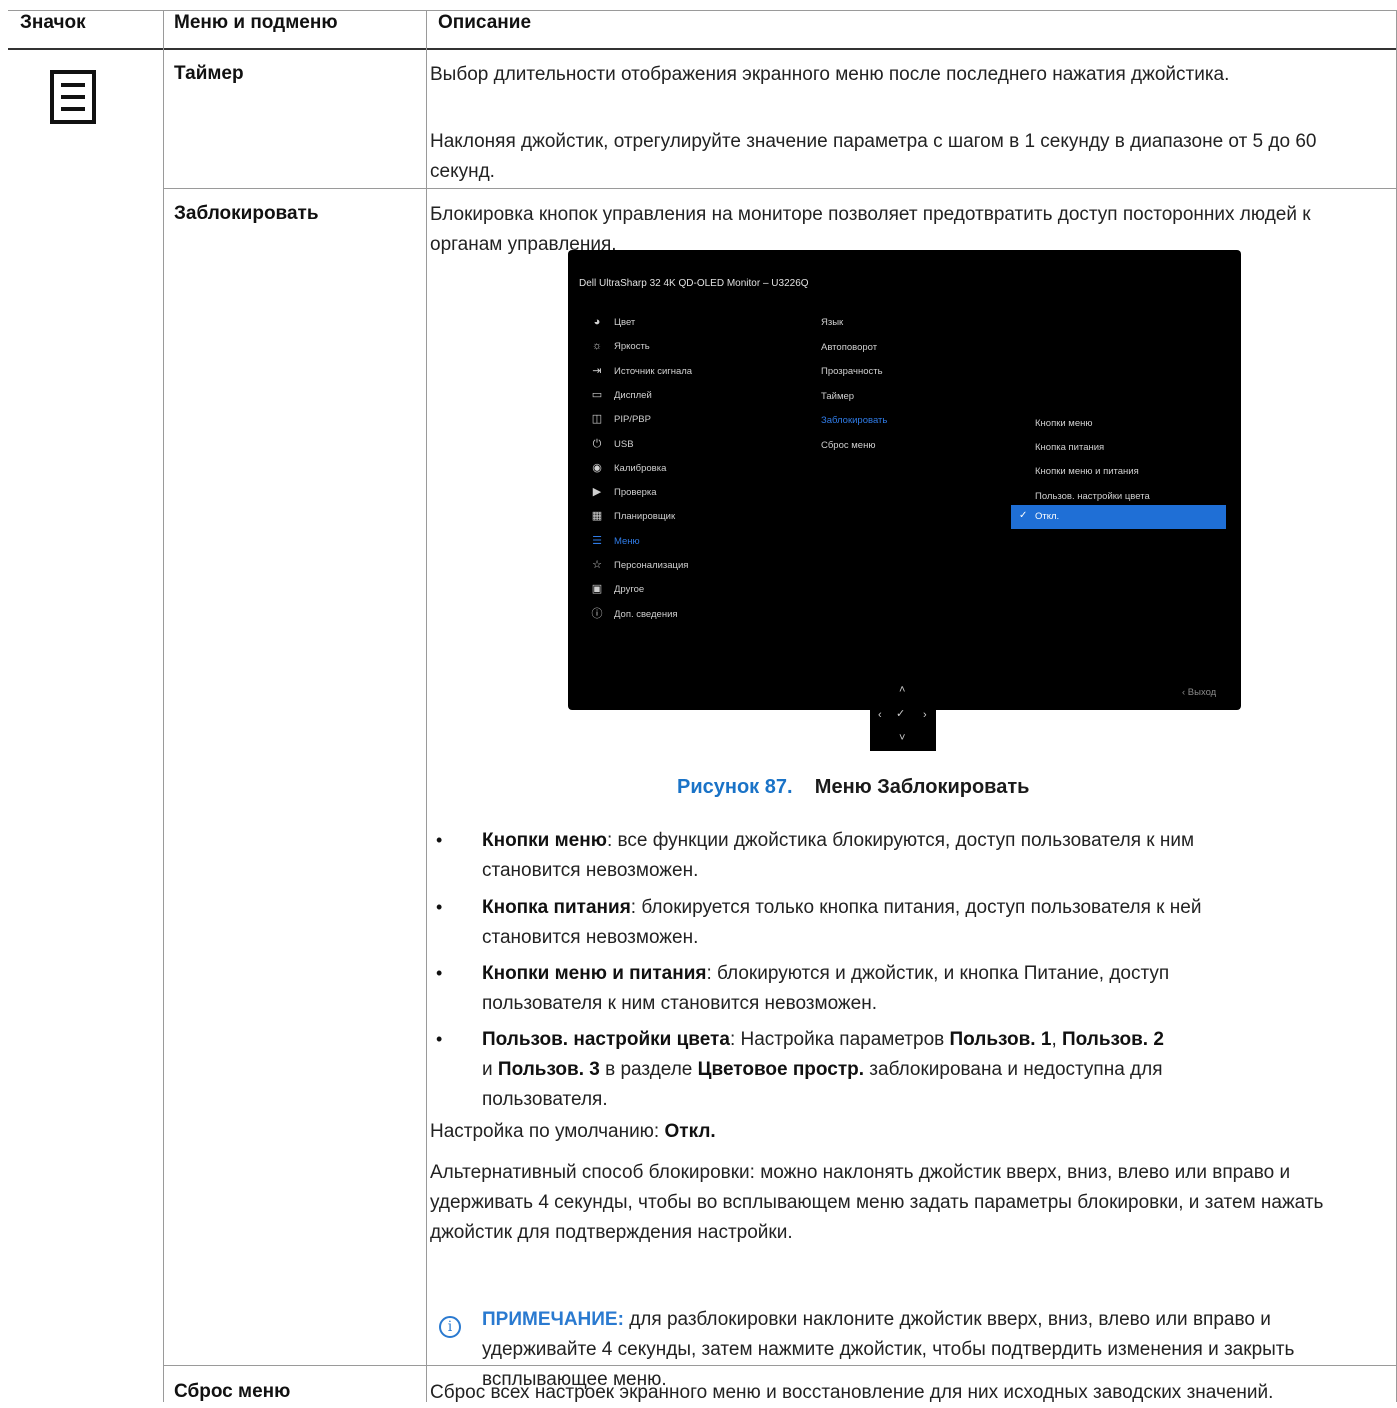 This screenshot has width=1397, height=1408. What do you see at coordinates (53, 22) in the screenshot?
I see `header-icon-column: Значок` at bounding box center [53, 22].